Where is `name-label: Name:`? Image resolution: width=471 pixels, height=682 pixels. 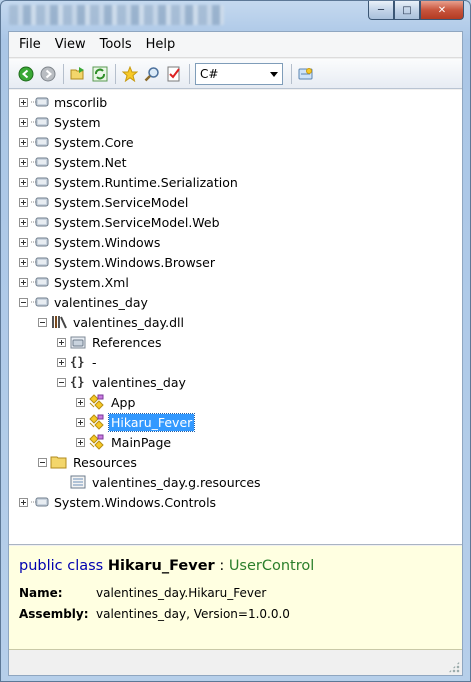 name-label: Name: is located at coordinates (41, 593).